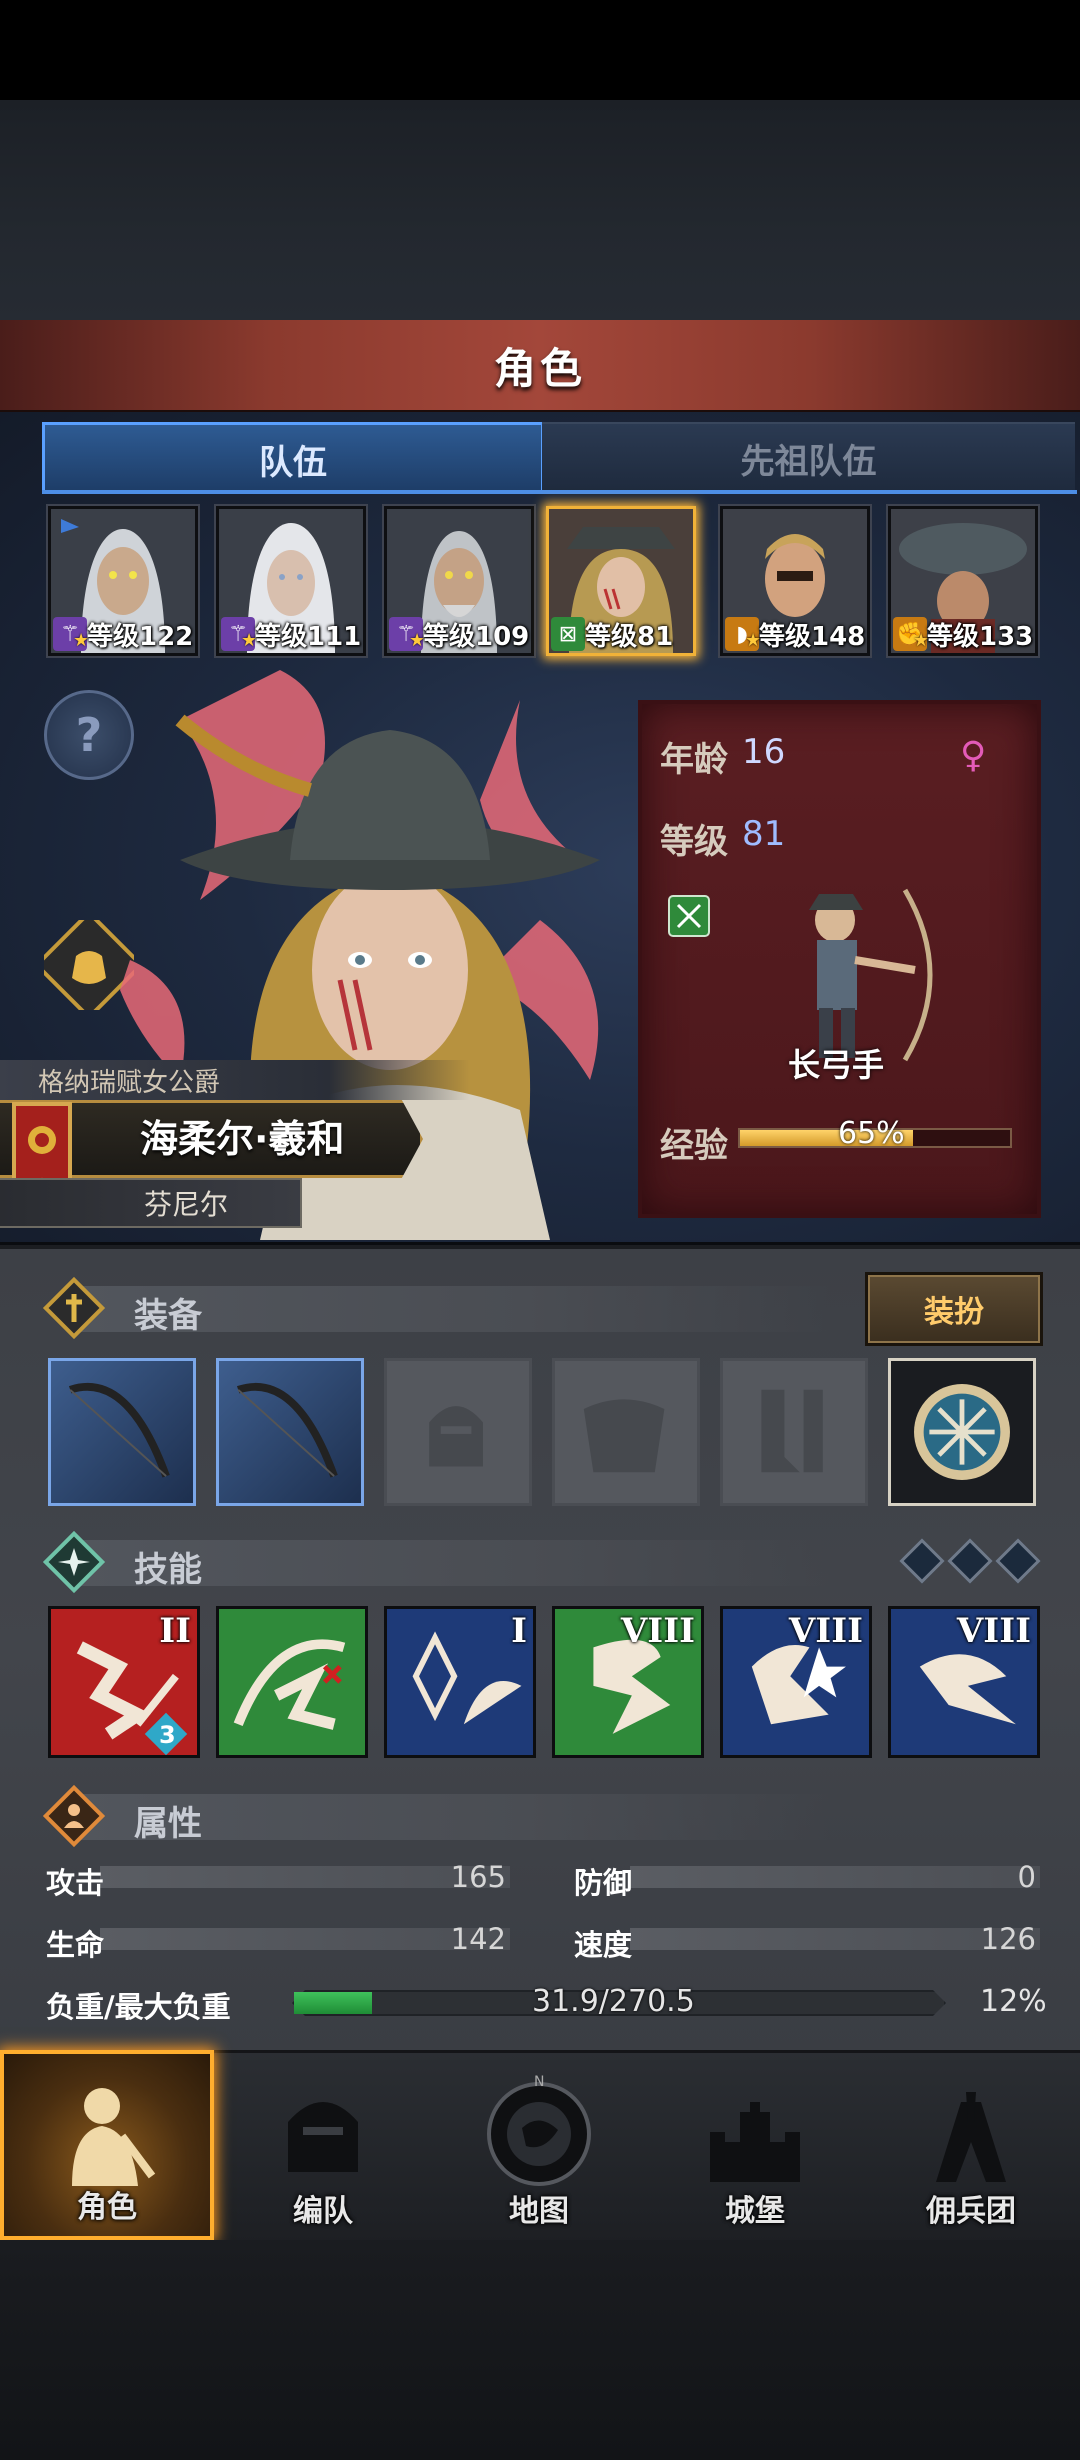 Image resolution: width=1080 pixels, height=2460 pixels. Describe the element at coordinates (1013, 2001) in the screenshot. I see `load-percent: 12%` at that location.